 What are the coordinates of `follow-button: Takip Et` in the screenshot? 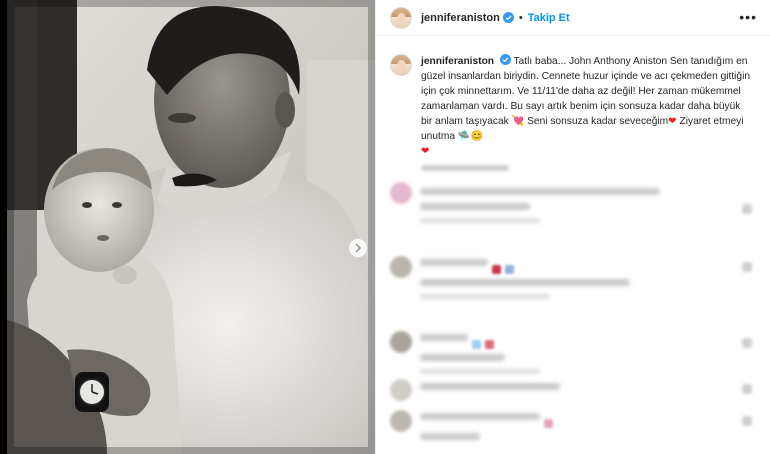 It's located at (549, 18).